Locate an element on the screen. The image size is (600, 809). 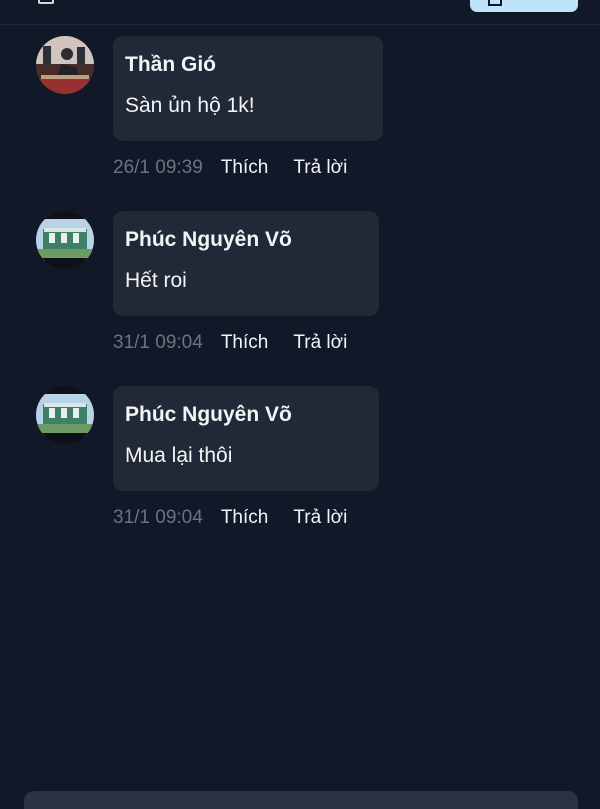
comment-message: Mua lại thôi is located at coordinates (179, 455).